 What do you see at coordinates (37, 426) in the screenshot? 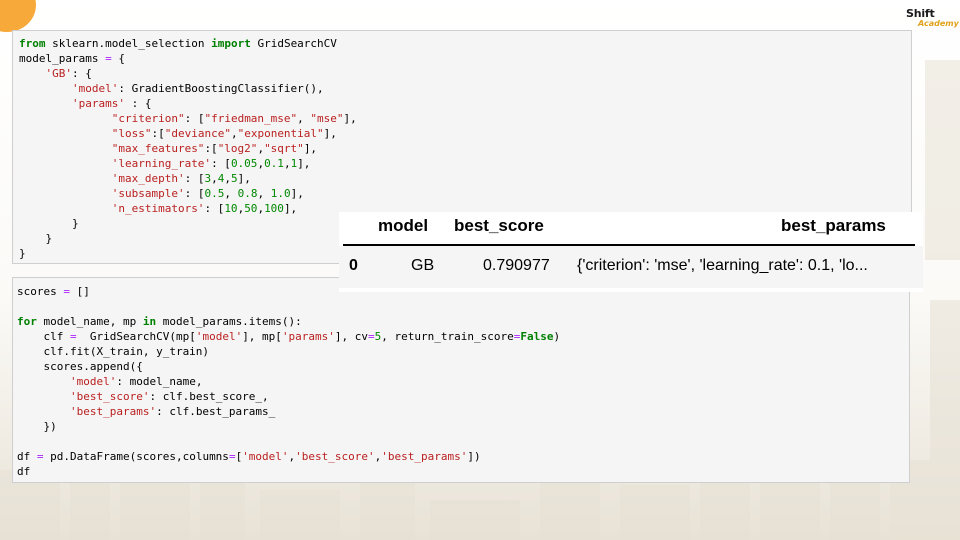
I see `code-token: })` at bounding box center [37, 426].